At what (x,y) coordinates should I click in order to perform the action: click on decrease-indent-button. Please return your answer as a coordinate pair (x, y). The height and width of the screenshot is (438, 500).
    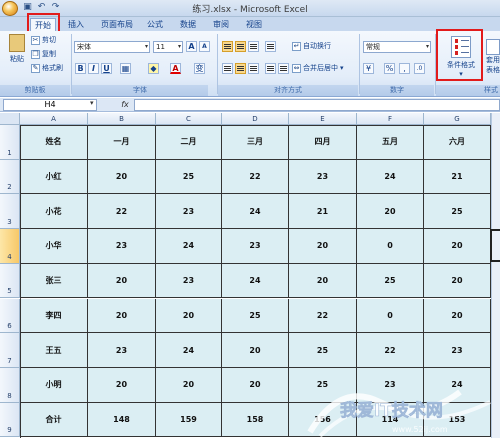
    Looking at the image, I should click on (270, 68).